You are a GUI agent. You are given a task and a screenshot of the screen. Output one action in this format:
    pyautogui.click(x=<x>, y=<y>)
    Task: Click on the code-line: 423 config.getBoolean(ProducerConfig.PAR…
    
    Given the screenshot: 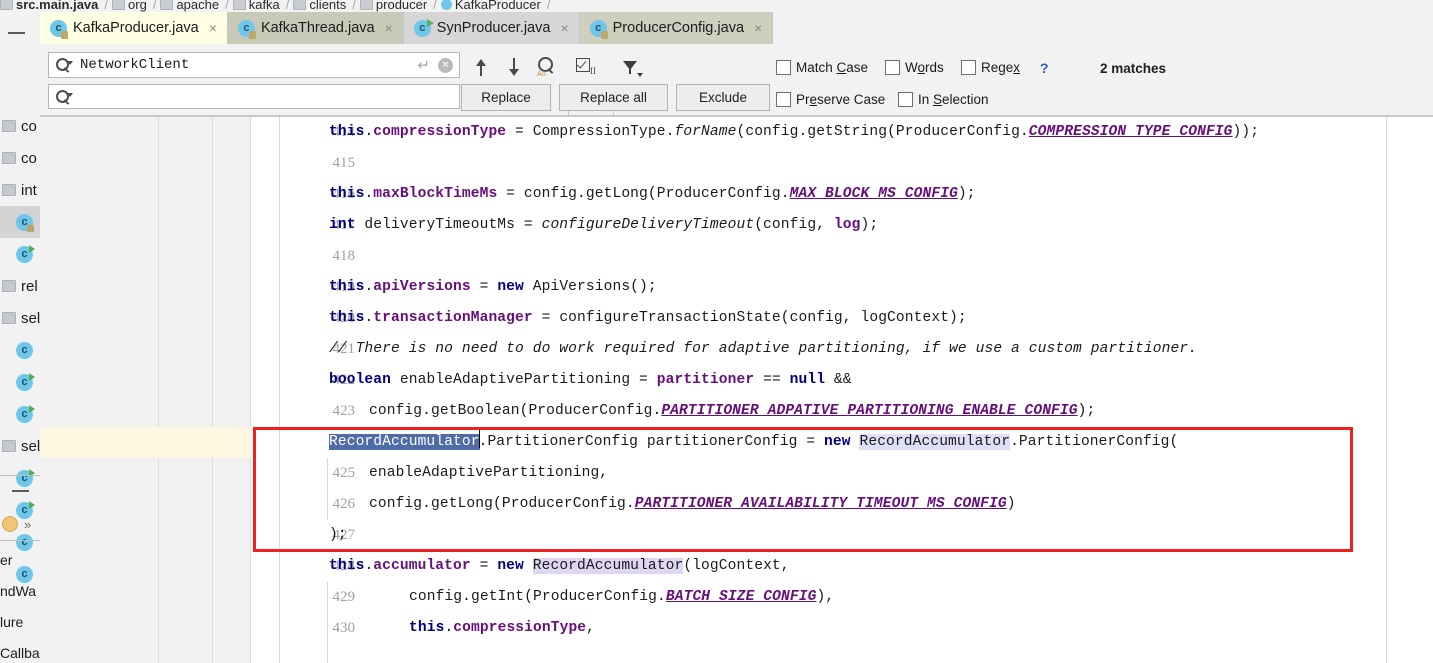 What is the action you would take?
    pyautogui.click(x=842, y=411)
    